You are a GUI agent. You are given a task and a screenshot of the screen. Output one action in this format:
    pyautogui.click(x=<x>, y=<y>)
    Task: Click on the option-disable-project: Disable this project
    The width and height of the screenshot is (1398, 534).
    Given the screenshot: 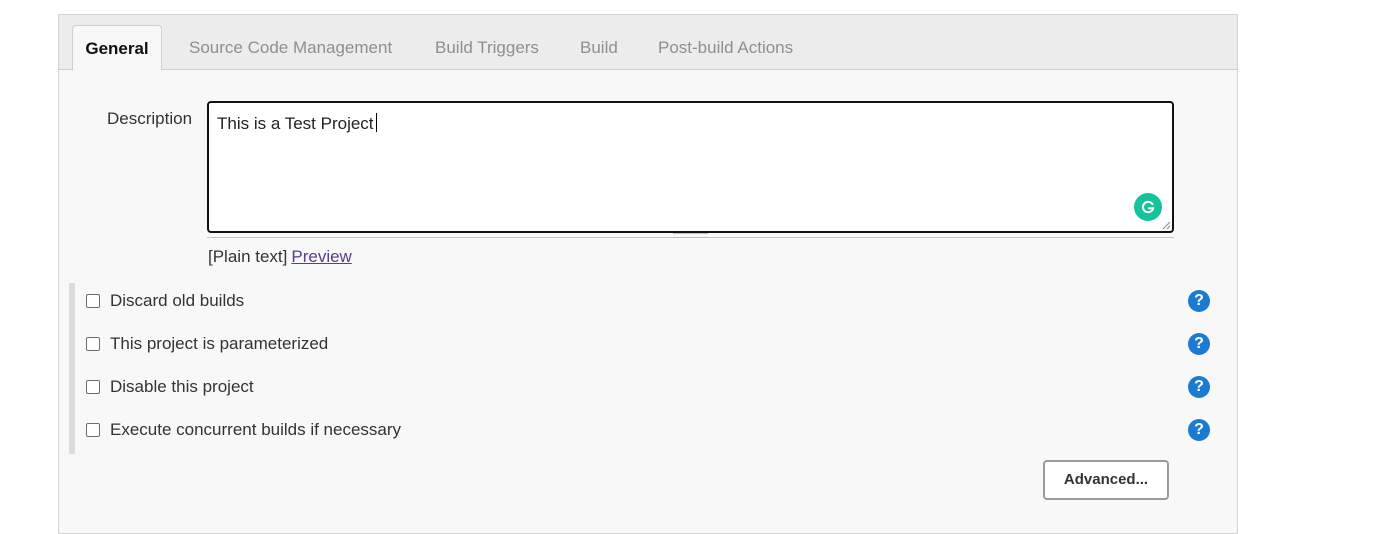 What is the action you would take?
    pyautogui.click(x=170, y=387)
    